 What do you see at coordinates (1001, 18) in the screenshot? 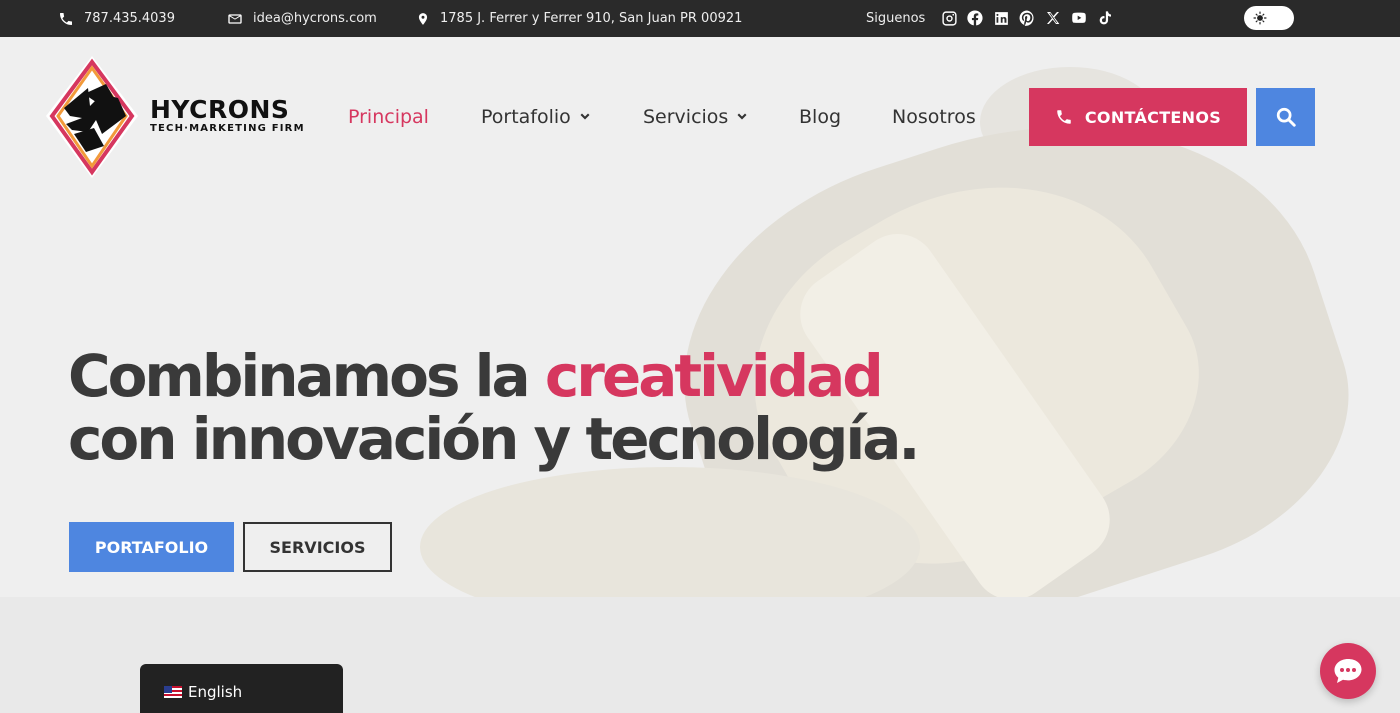
I see `linkedin-icon` at bounding box center [1001, 18].